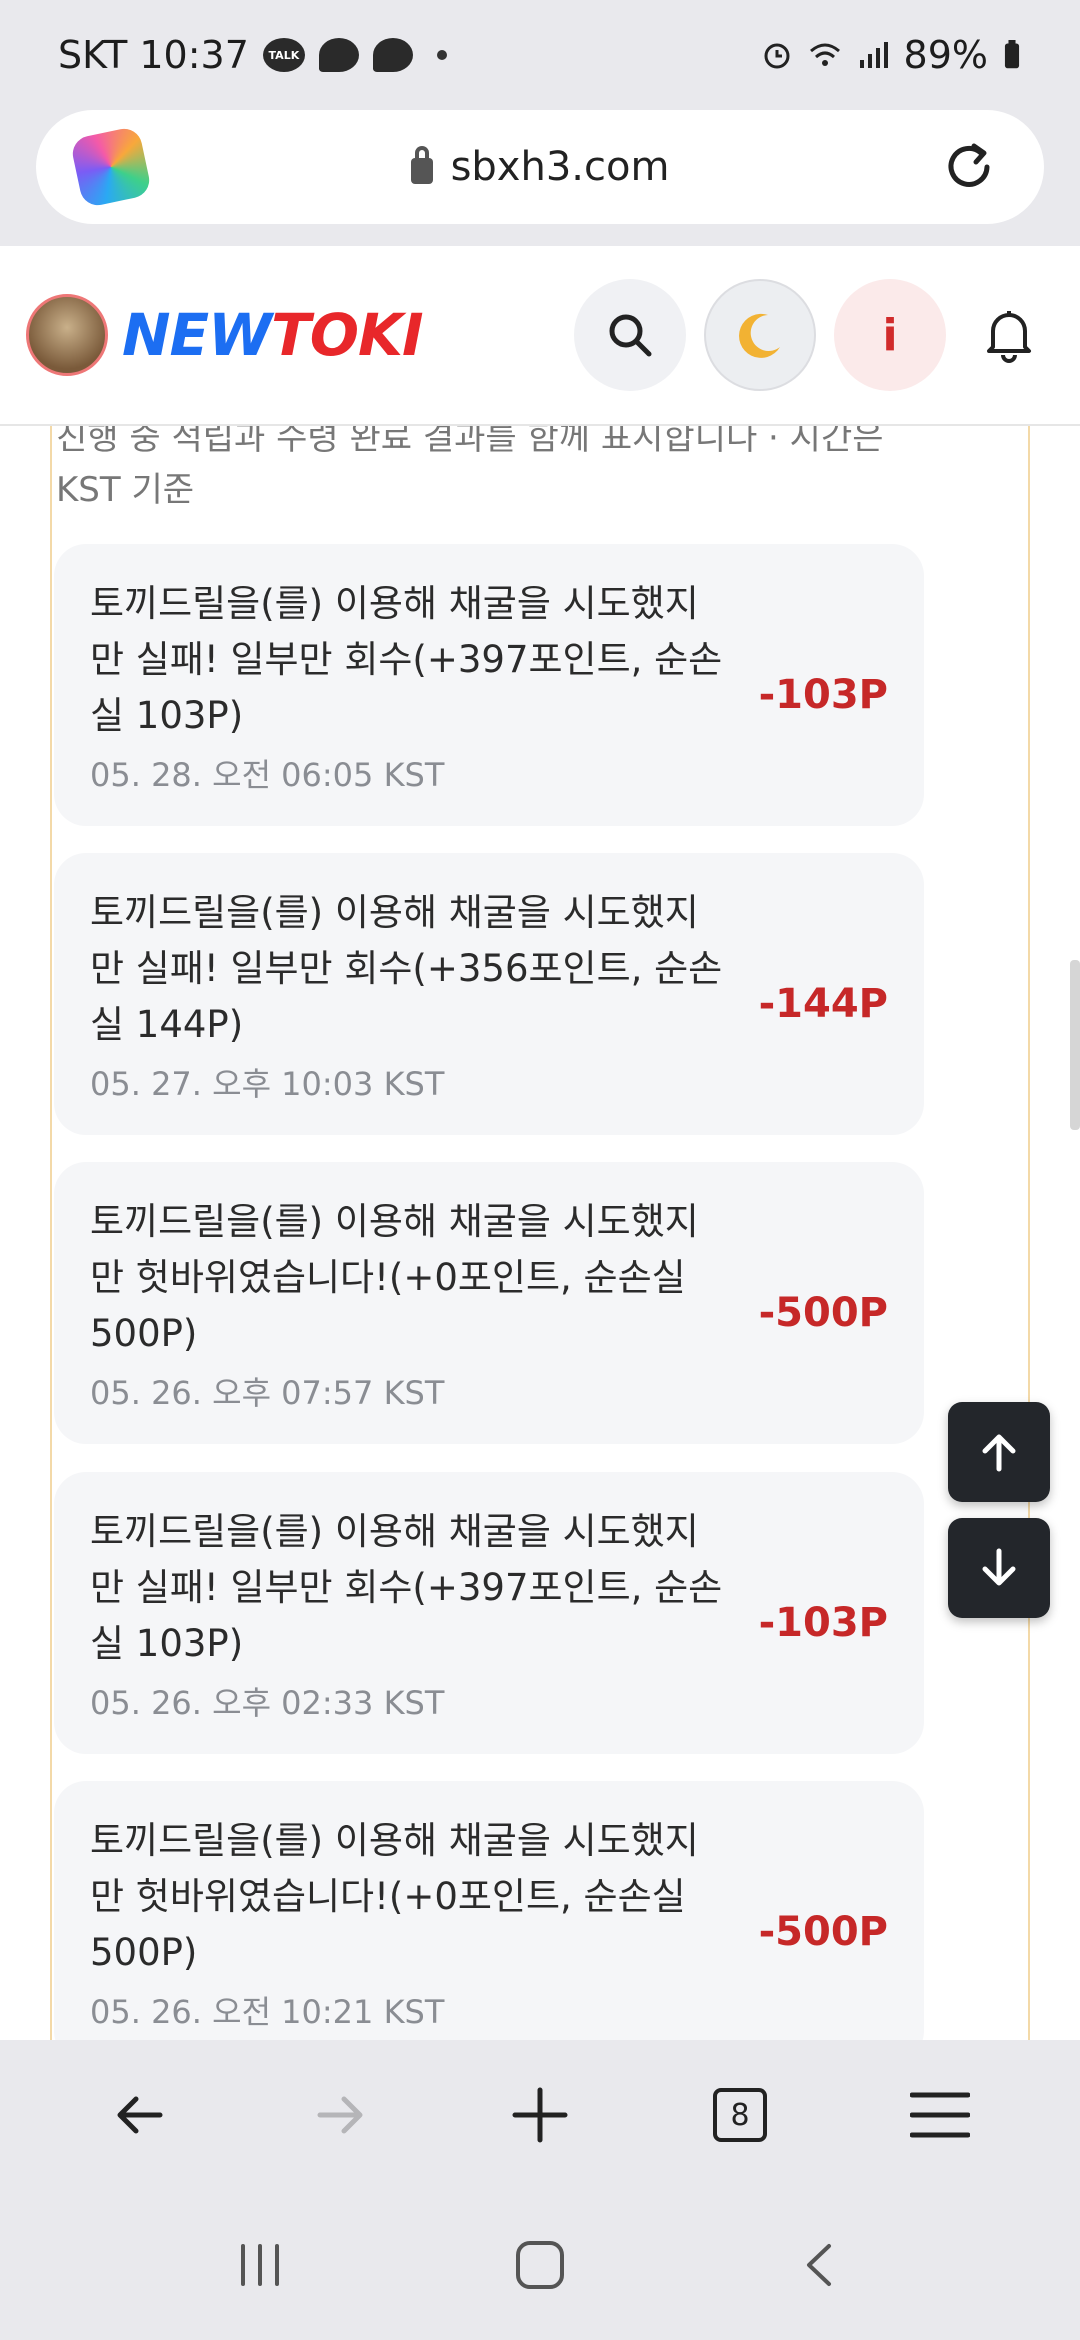  I want to click on entry-time: 05. 28. 오전 06:05 KST, so click(267, 775).